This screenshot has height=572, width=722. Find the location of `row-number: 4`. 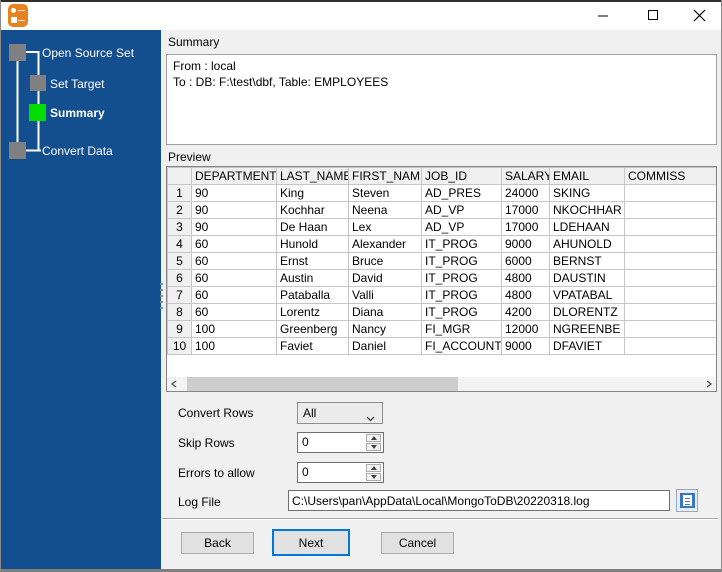

row-number: 4 is located at coordinates (179, 244).